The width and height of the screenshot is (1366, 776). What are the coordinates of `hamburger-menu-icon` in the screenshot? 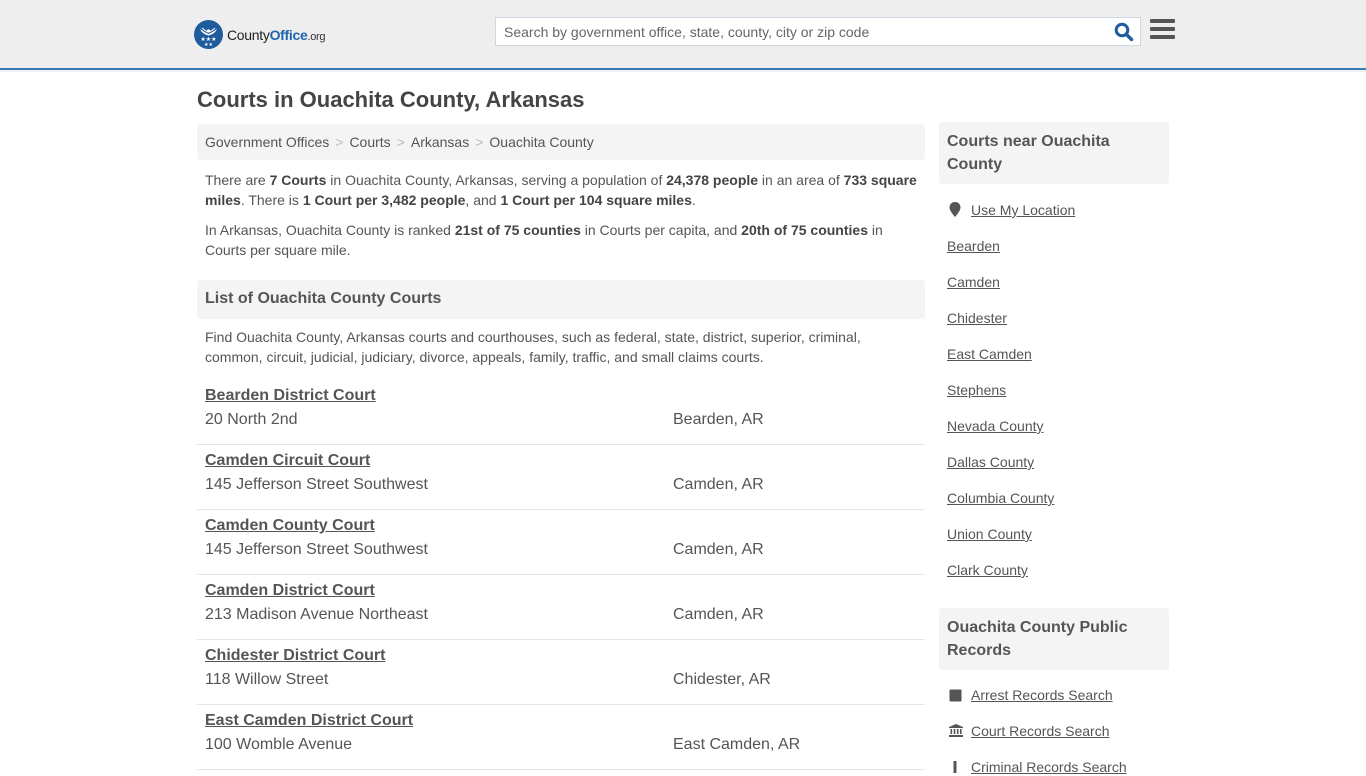 It's located at (1162, 30).